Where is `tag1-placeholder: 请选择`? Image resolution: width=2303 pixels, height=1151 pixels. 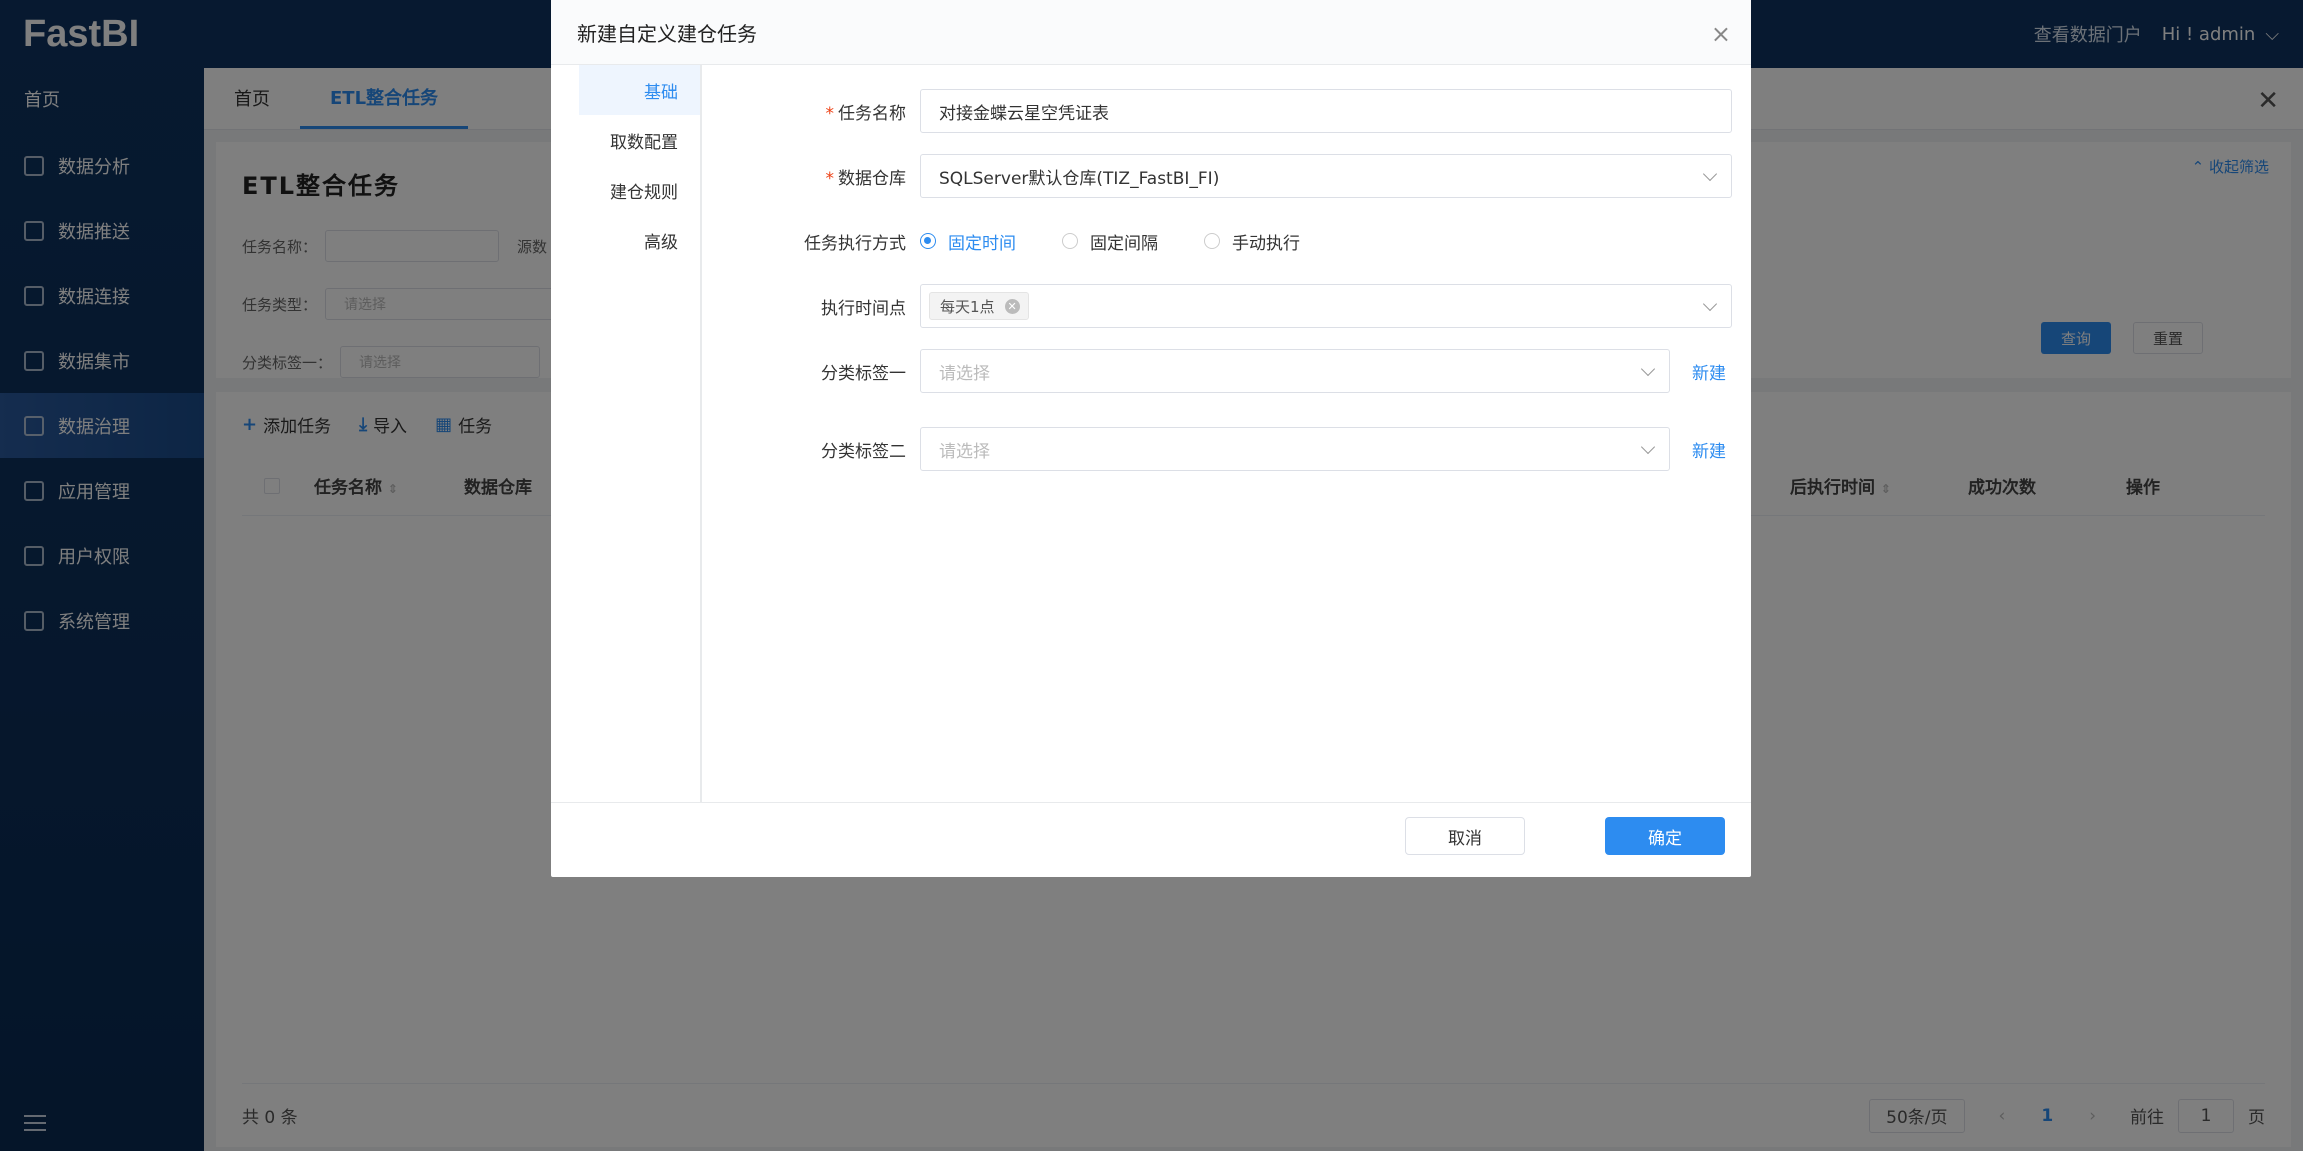 tag1-placeholder: 请选择 is located at coordinates (964, 373).